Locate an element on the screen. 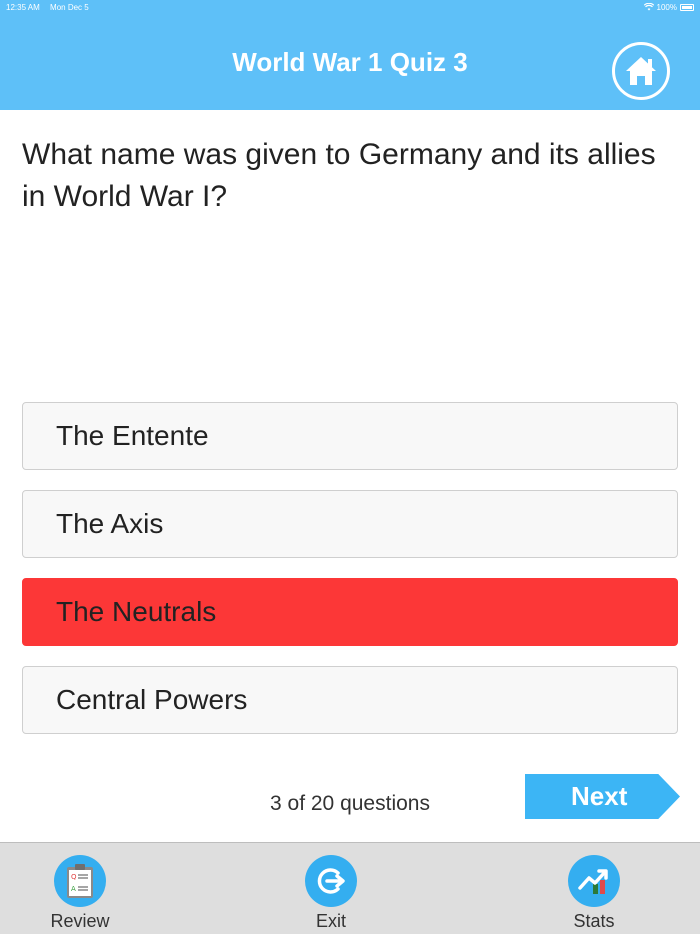 The image size is (700, 934). home-icon is located at coordinates (641, 71).